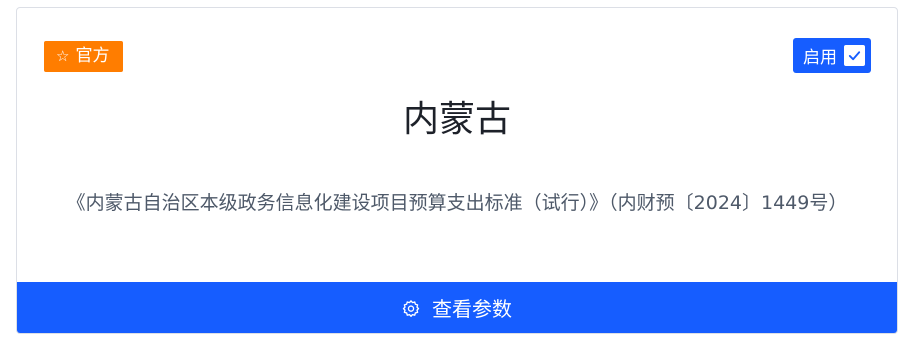  I want to click on view-params-label: 查看参数, so click(472, 309).